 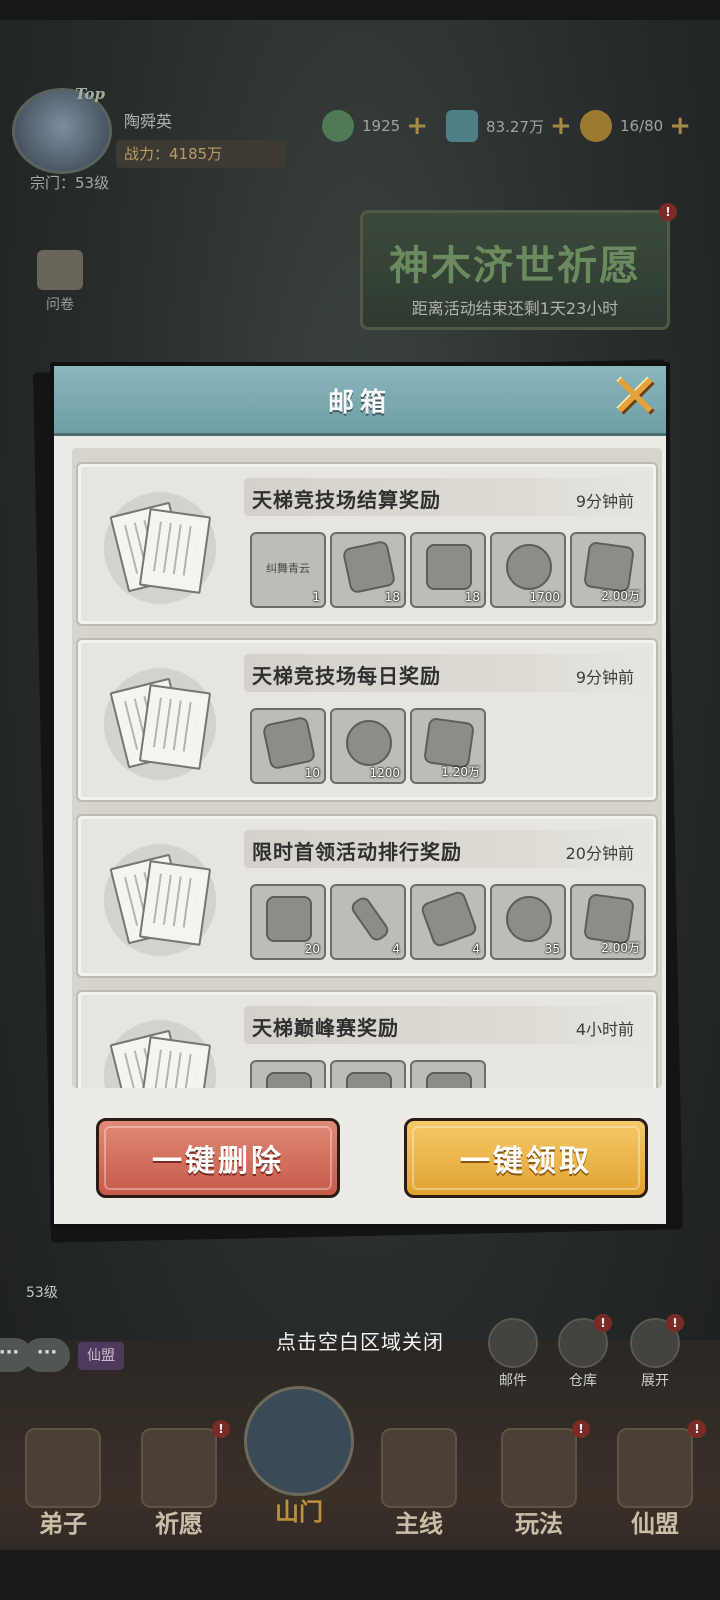 What do you see at coordinates (63, 1468) in the screenshot?
I see `disciple-icon` at bounding box center [63, 1468].